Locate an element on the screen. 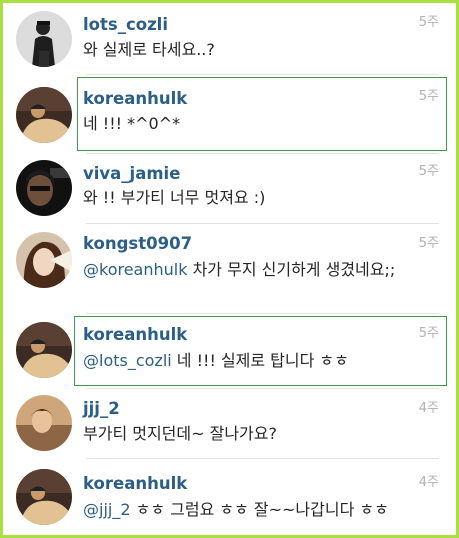 This screenshot has height=538, width=459. comment-body: ㅎㅎ 그럼요 ㅎㅎ 잘~~나갑니다 ㅎㅎ is located at coordinates (259, 509).